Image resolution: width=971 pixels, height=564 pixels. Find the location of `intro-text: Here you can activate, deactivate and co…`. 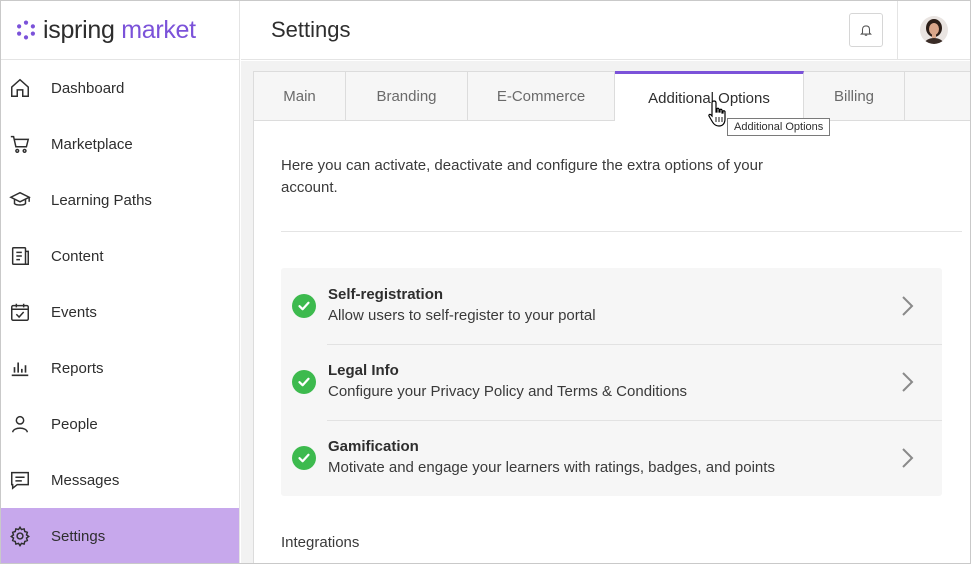

intro-text: Here you can activate, deactivate and co… is located at coordinates (522, 176).